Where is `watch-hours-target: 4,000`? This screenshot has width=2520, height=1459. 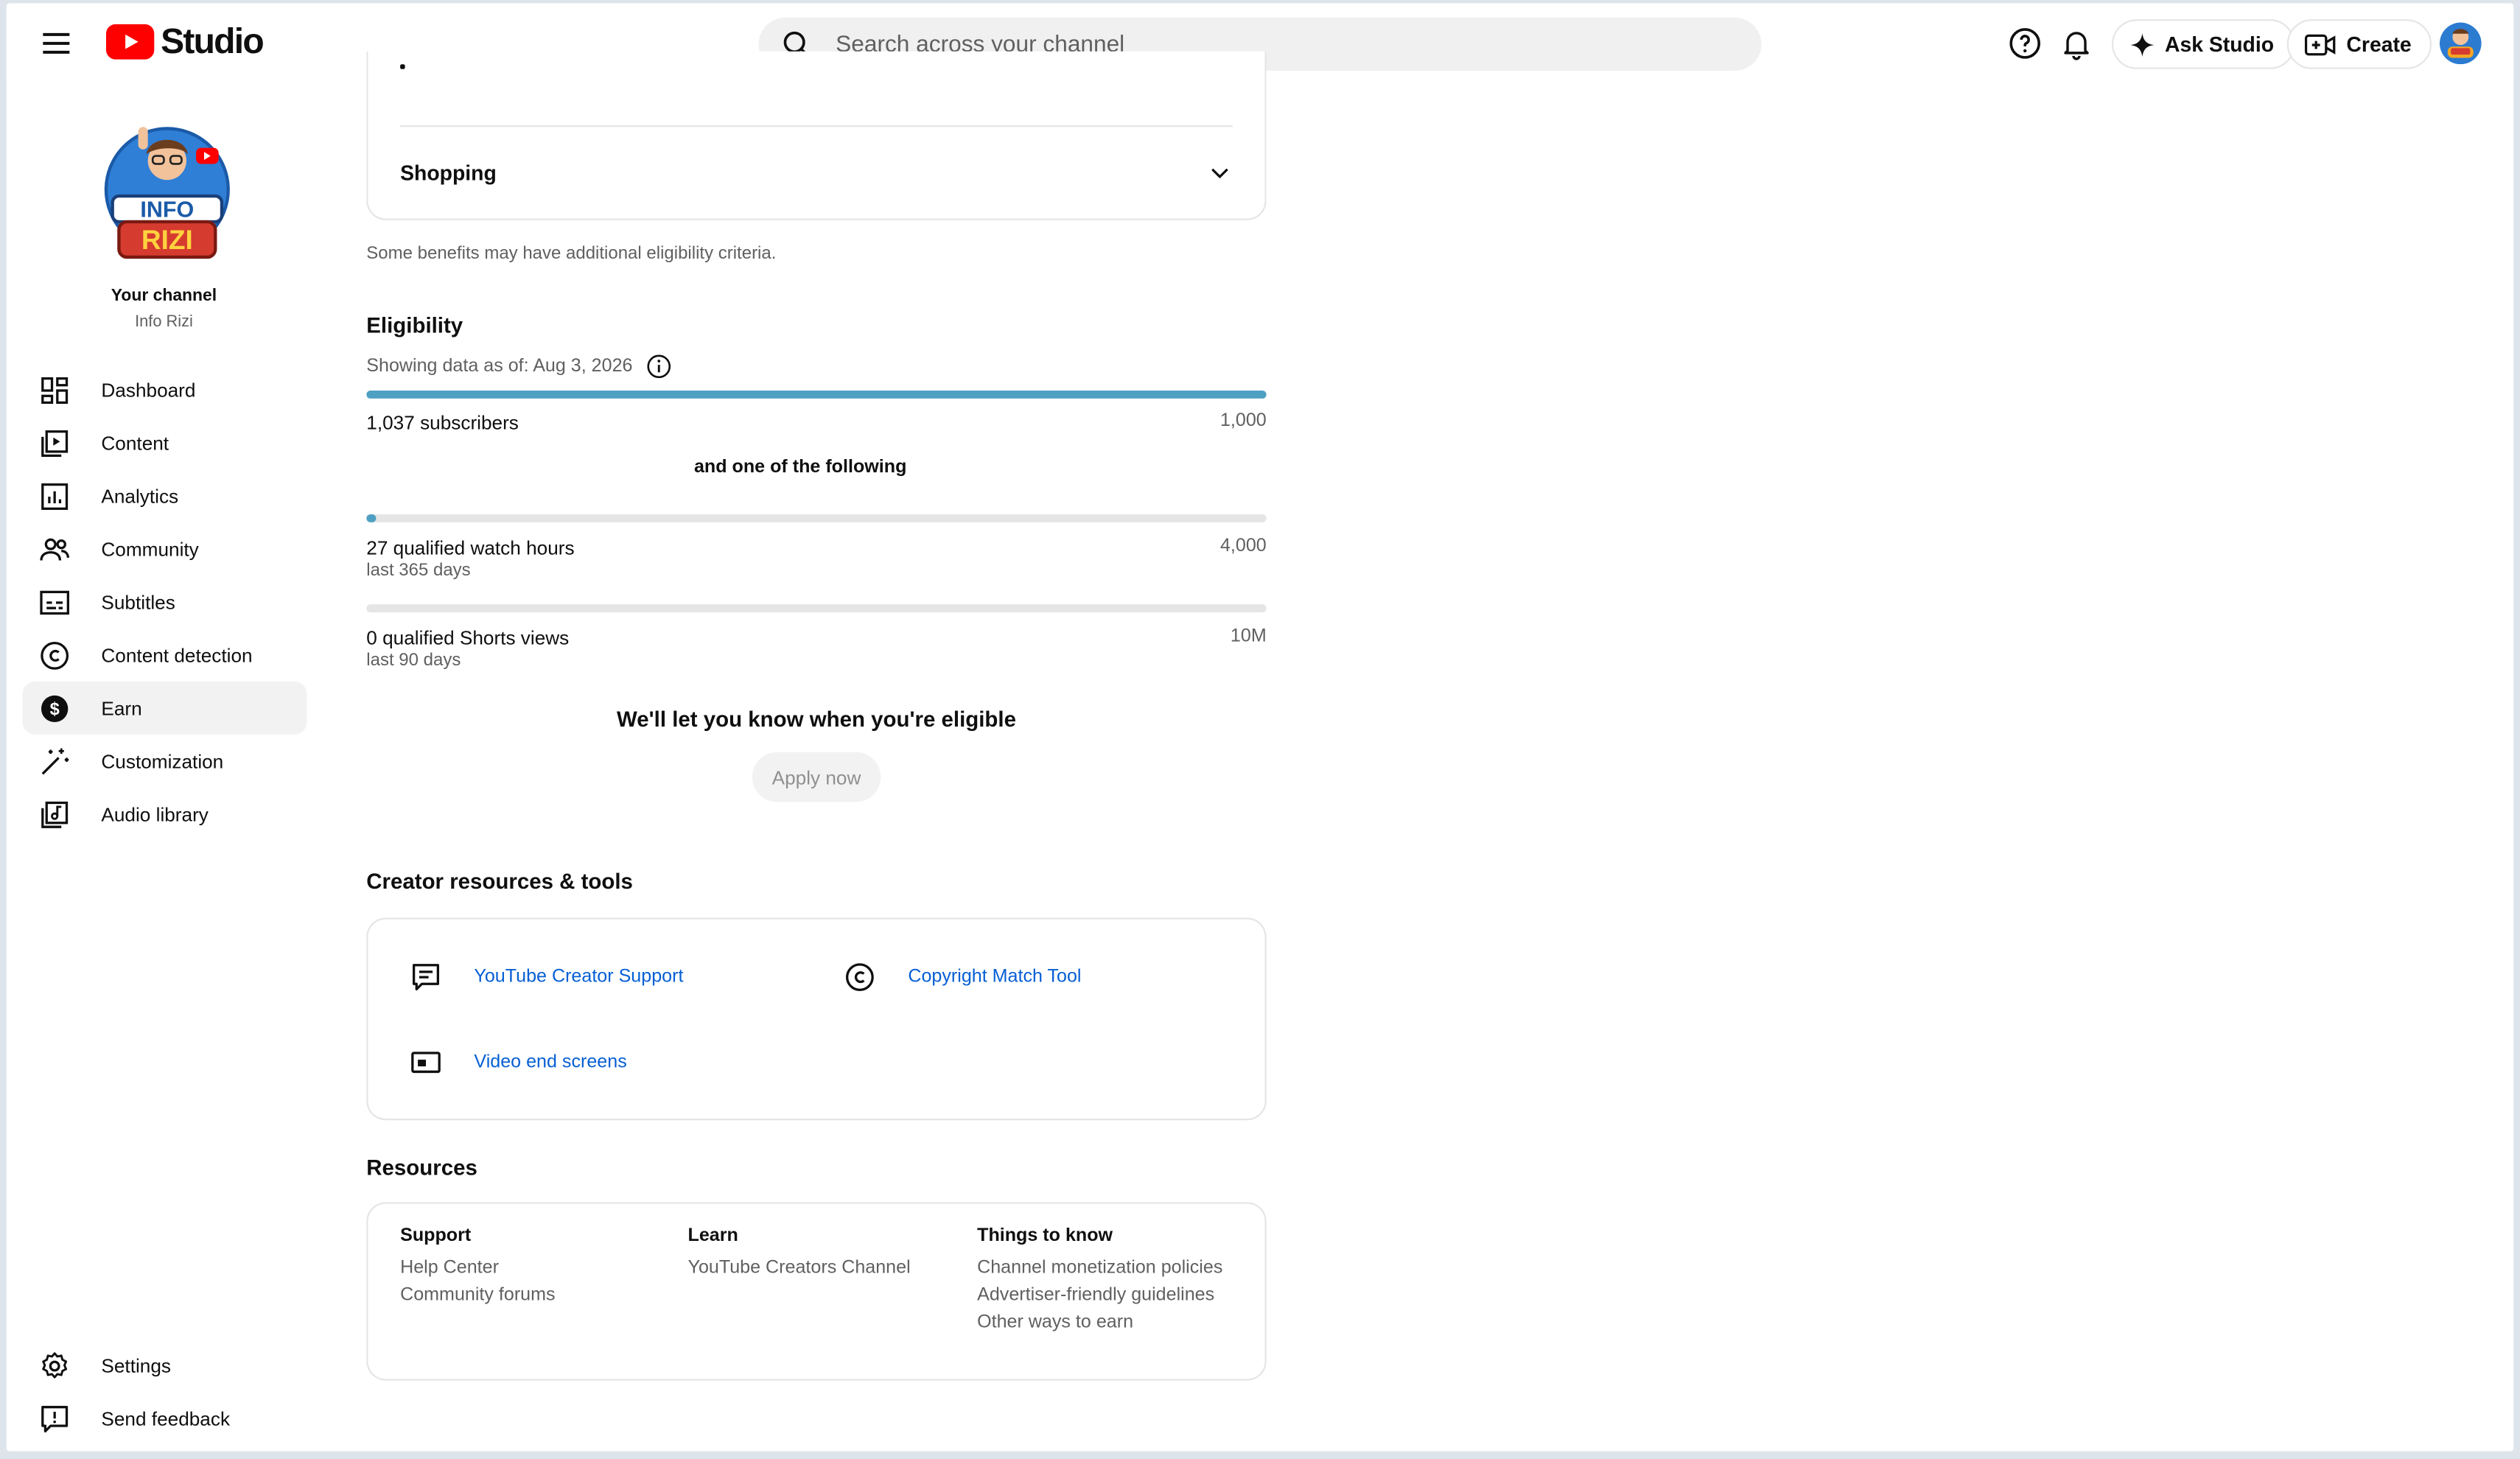 watch-hours-target: 4,000 is located at coordinates (1243, 546).